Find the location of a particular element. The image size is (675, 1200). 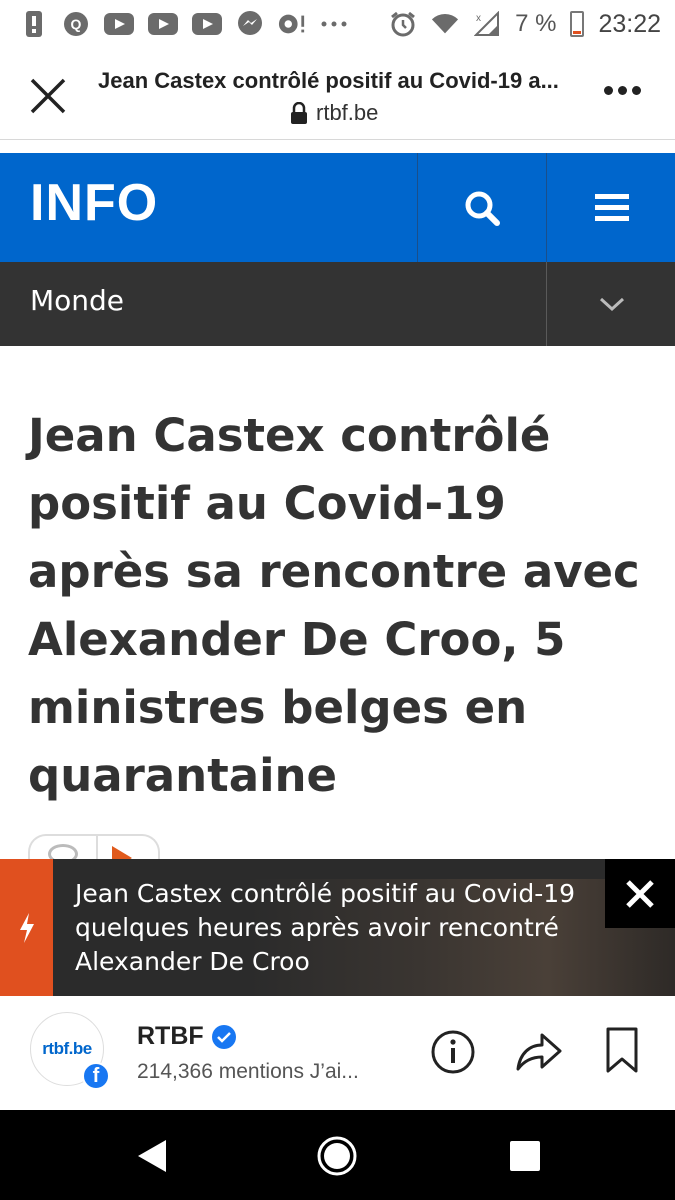

menu-button is located at coordinates (610, 207).